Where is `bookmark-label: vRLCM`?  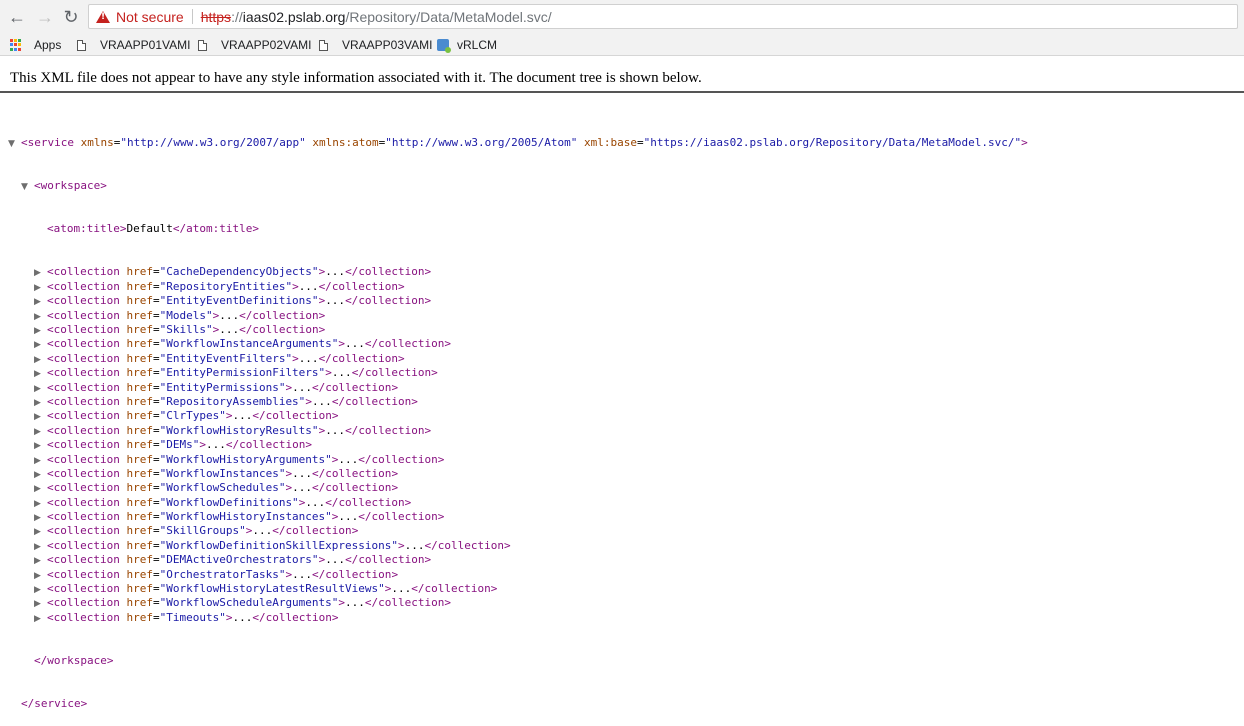 bookmark-label: vRLCM is located at coordinates (477, 45).